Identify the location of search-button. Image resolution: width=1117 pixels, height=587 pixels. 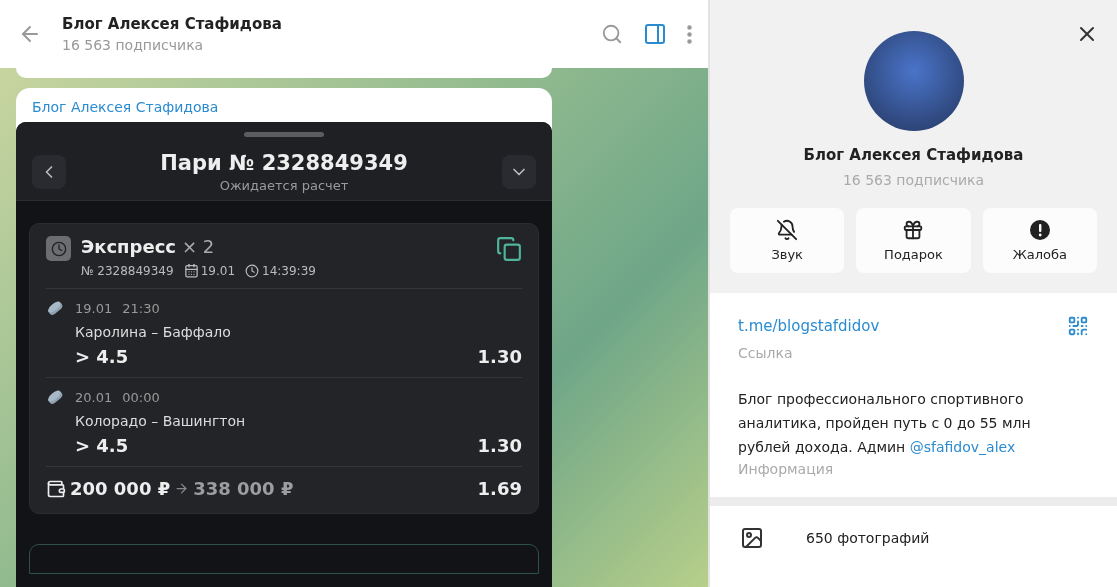
(612, 34).